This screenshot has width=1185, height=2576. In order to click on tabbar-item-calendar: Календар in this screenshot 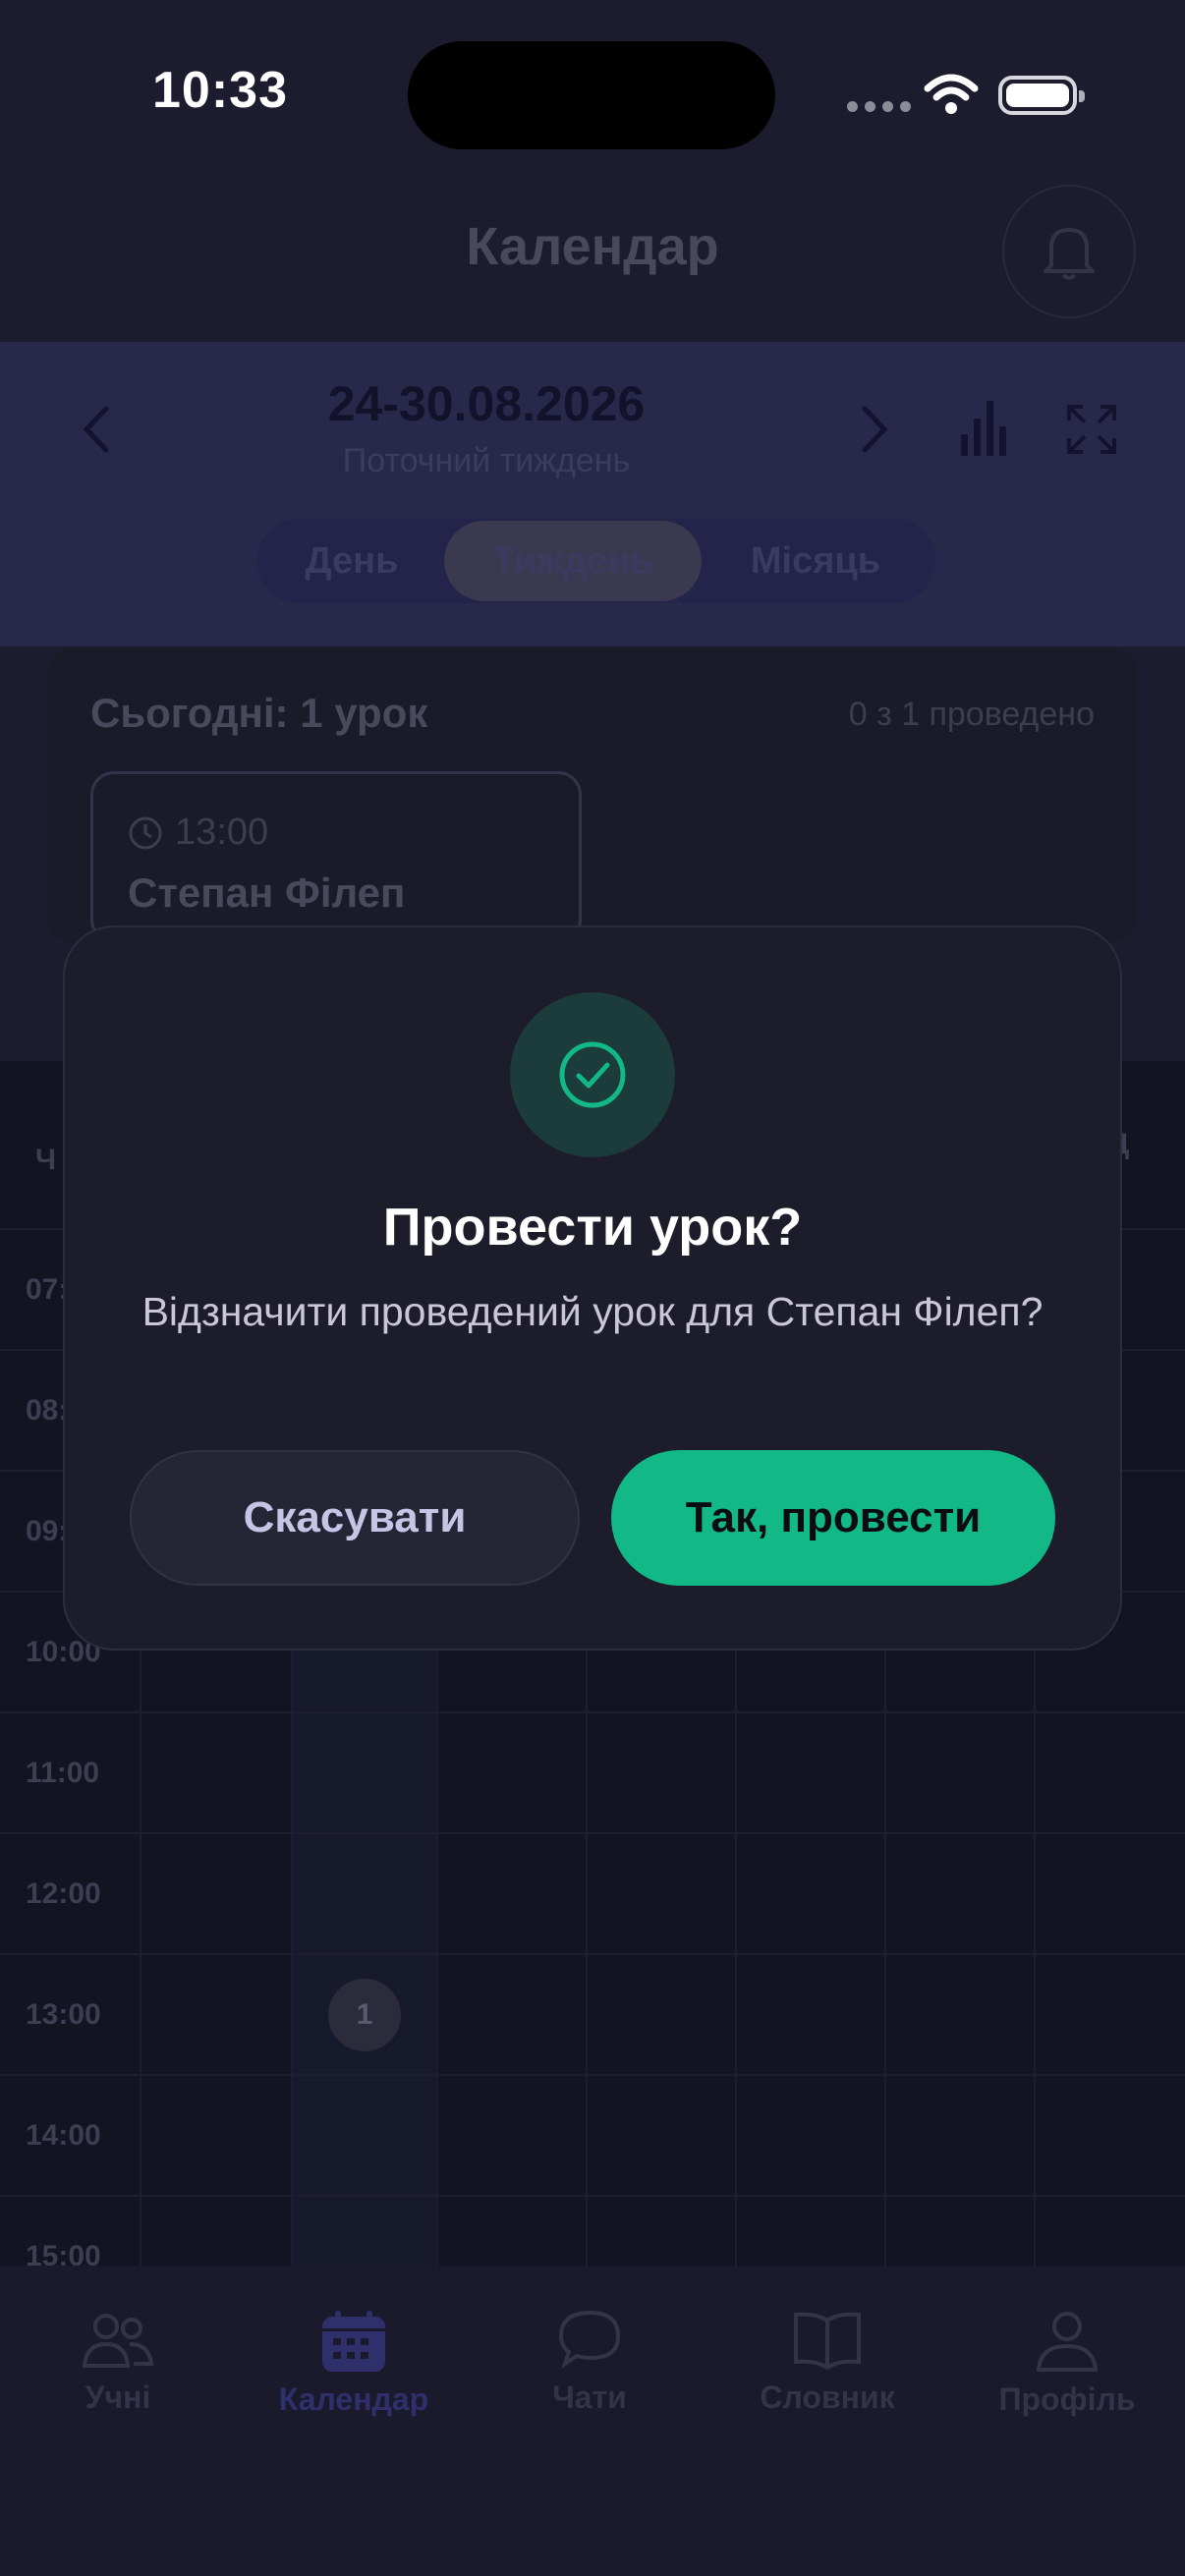, I will do `click(354, 2363)`.